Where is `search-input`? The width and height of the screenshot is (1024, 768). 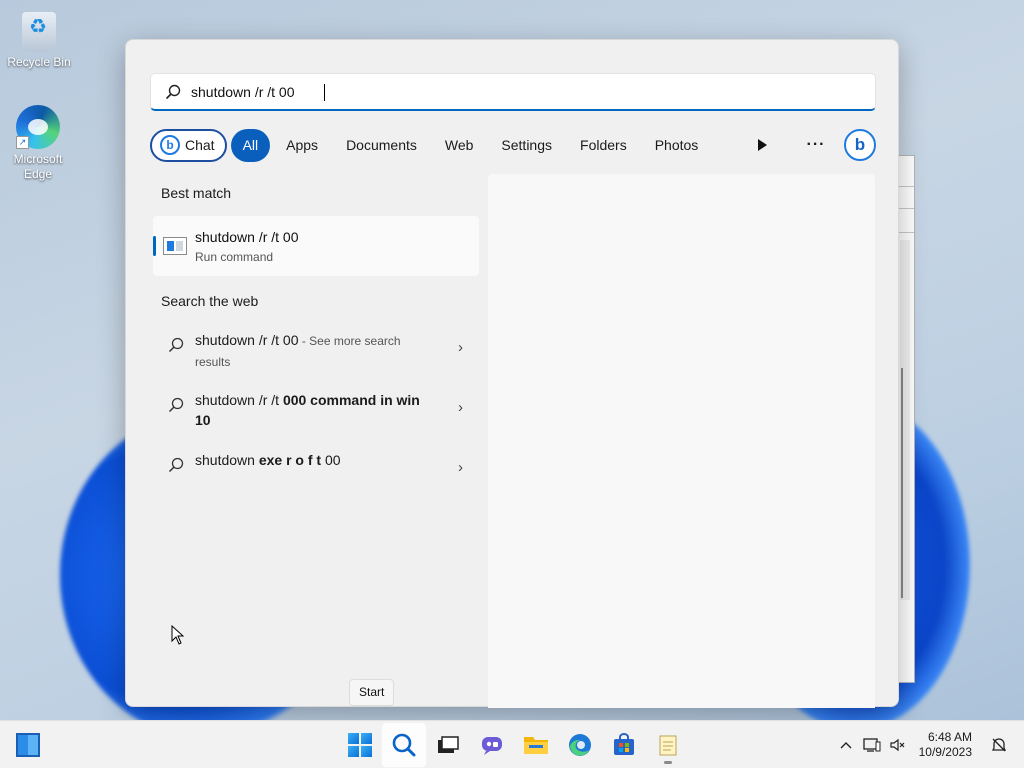
search-input is located at coordinates (516, 91).